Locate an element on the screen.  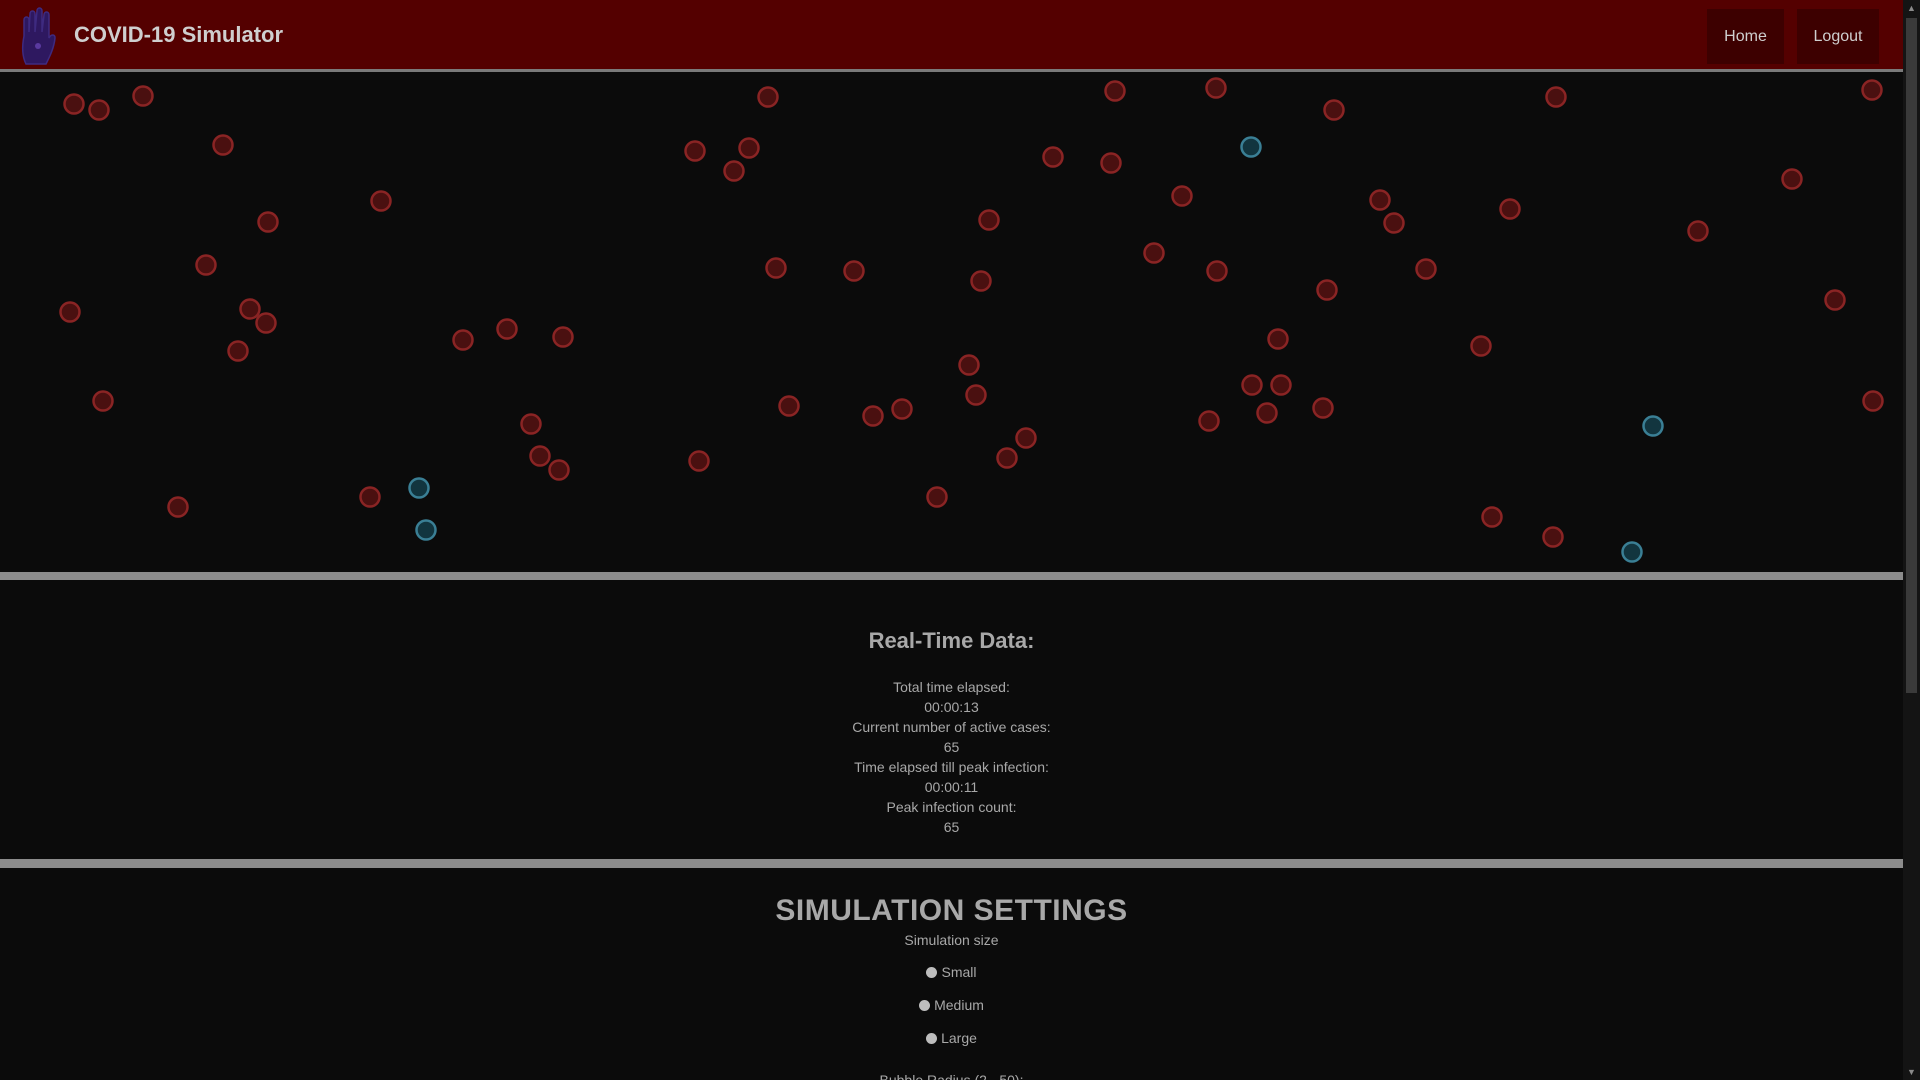
size-option-medium: Medium is located at coordinates (951, 1005).